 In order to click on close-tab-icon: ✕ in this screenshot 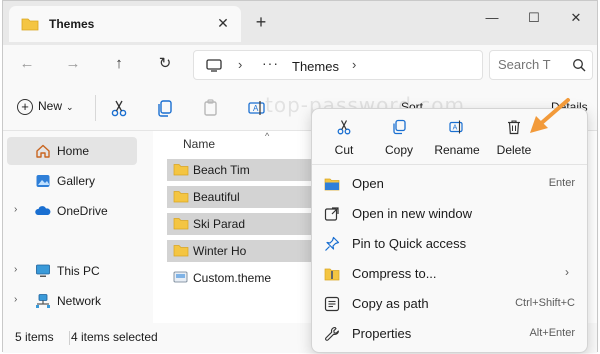, I will do `click(223, 23)`.